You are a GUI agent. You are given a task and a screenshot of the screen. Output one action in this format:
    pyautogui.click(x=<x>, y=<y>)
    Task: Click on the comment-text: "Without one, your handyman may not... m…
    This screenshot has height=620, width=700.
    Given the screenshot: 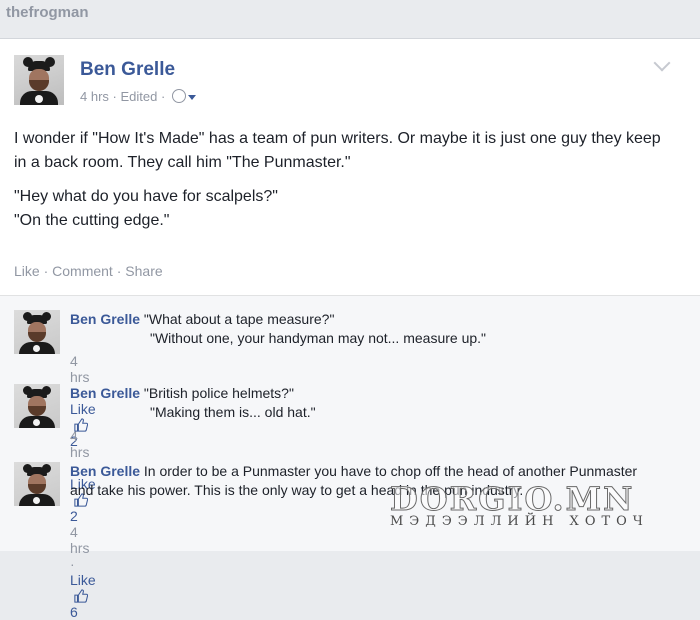 What is the action you would take?
    pyautogui.click(x=318, y=338)
    